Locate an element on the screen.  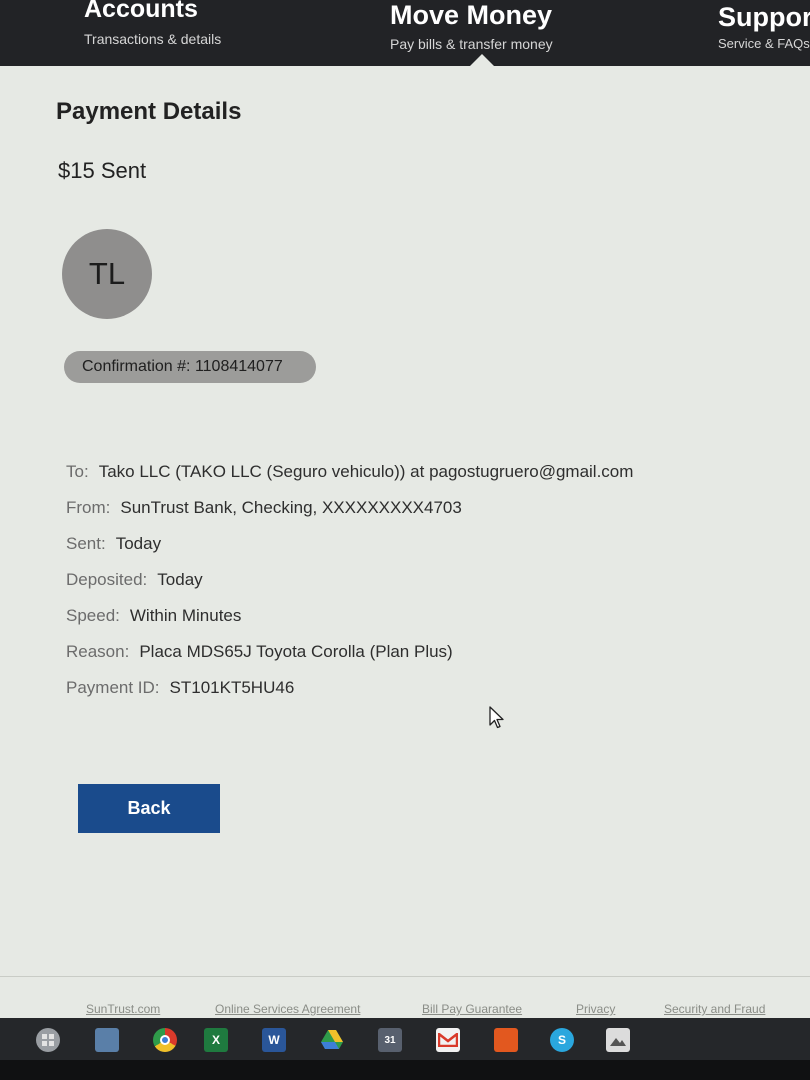
skype-icon: S is located at coordinates (562, 1040).